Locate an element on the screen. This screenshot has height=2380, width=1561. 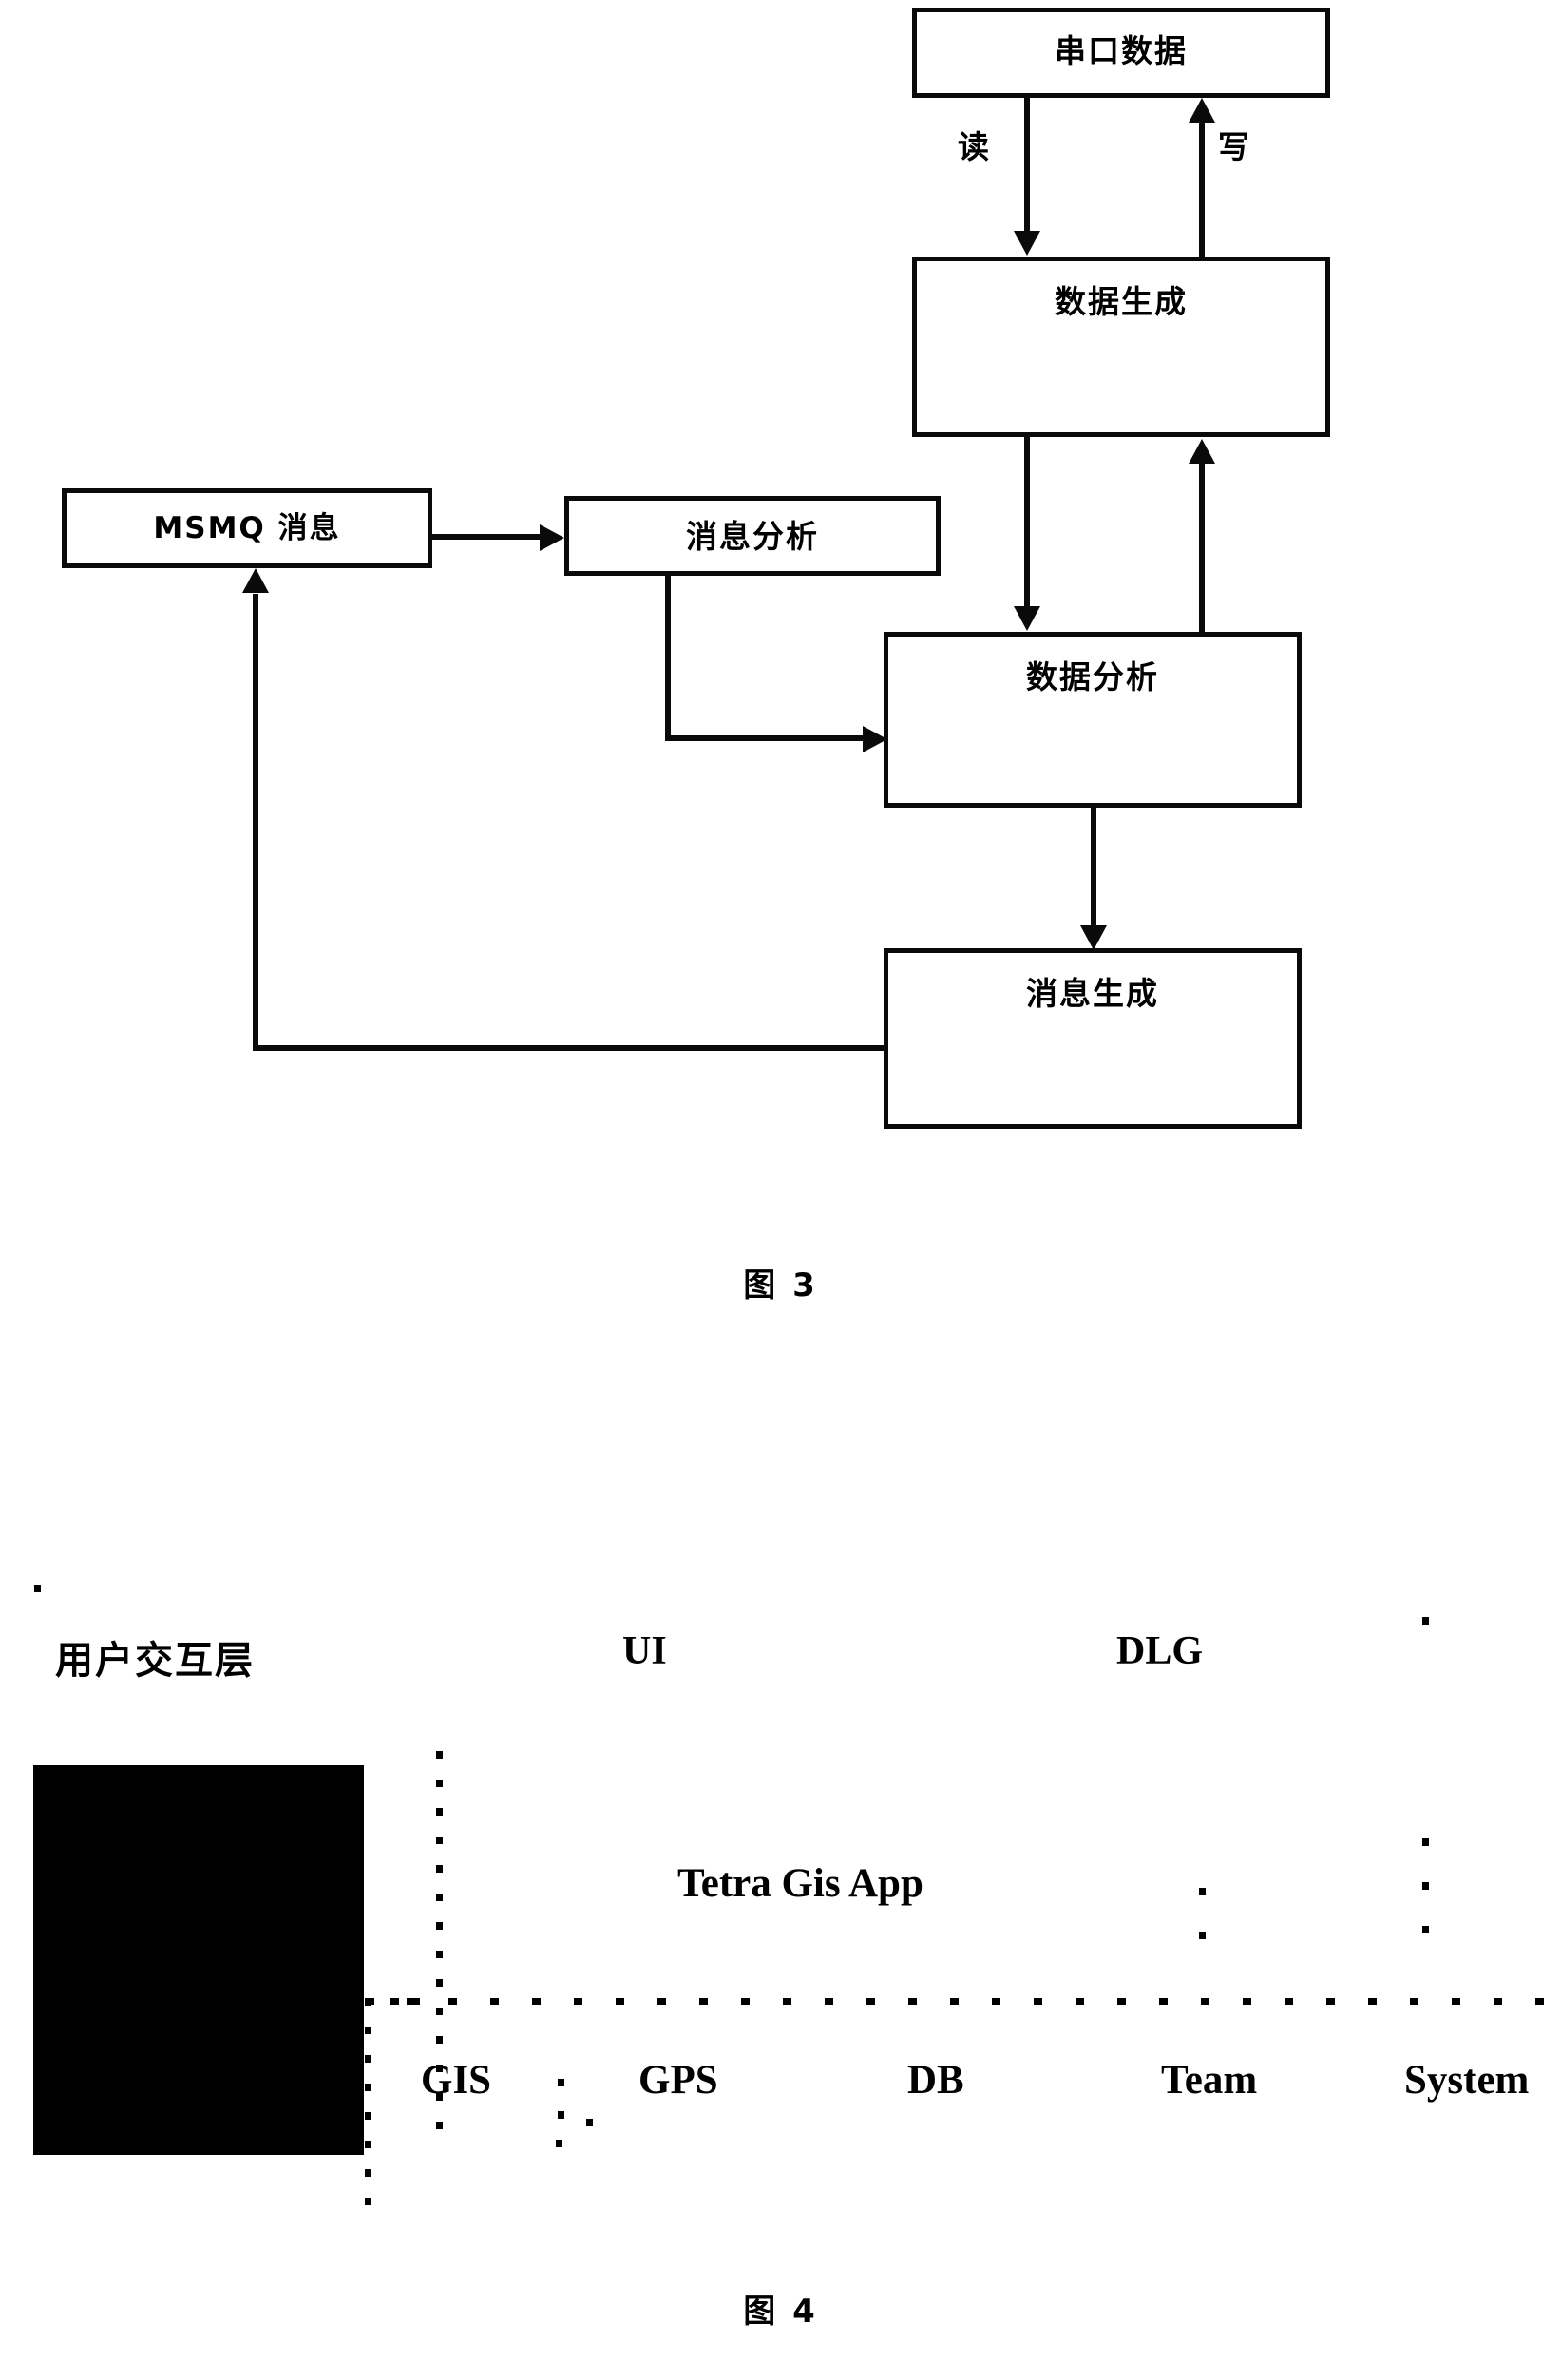
dotted-bracket-top is located at coordinates (393, 2001).